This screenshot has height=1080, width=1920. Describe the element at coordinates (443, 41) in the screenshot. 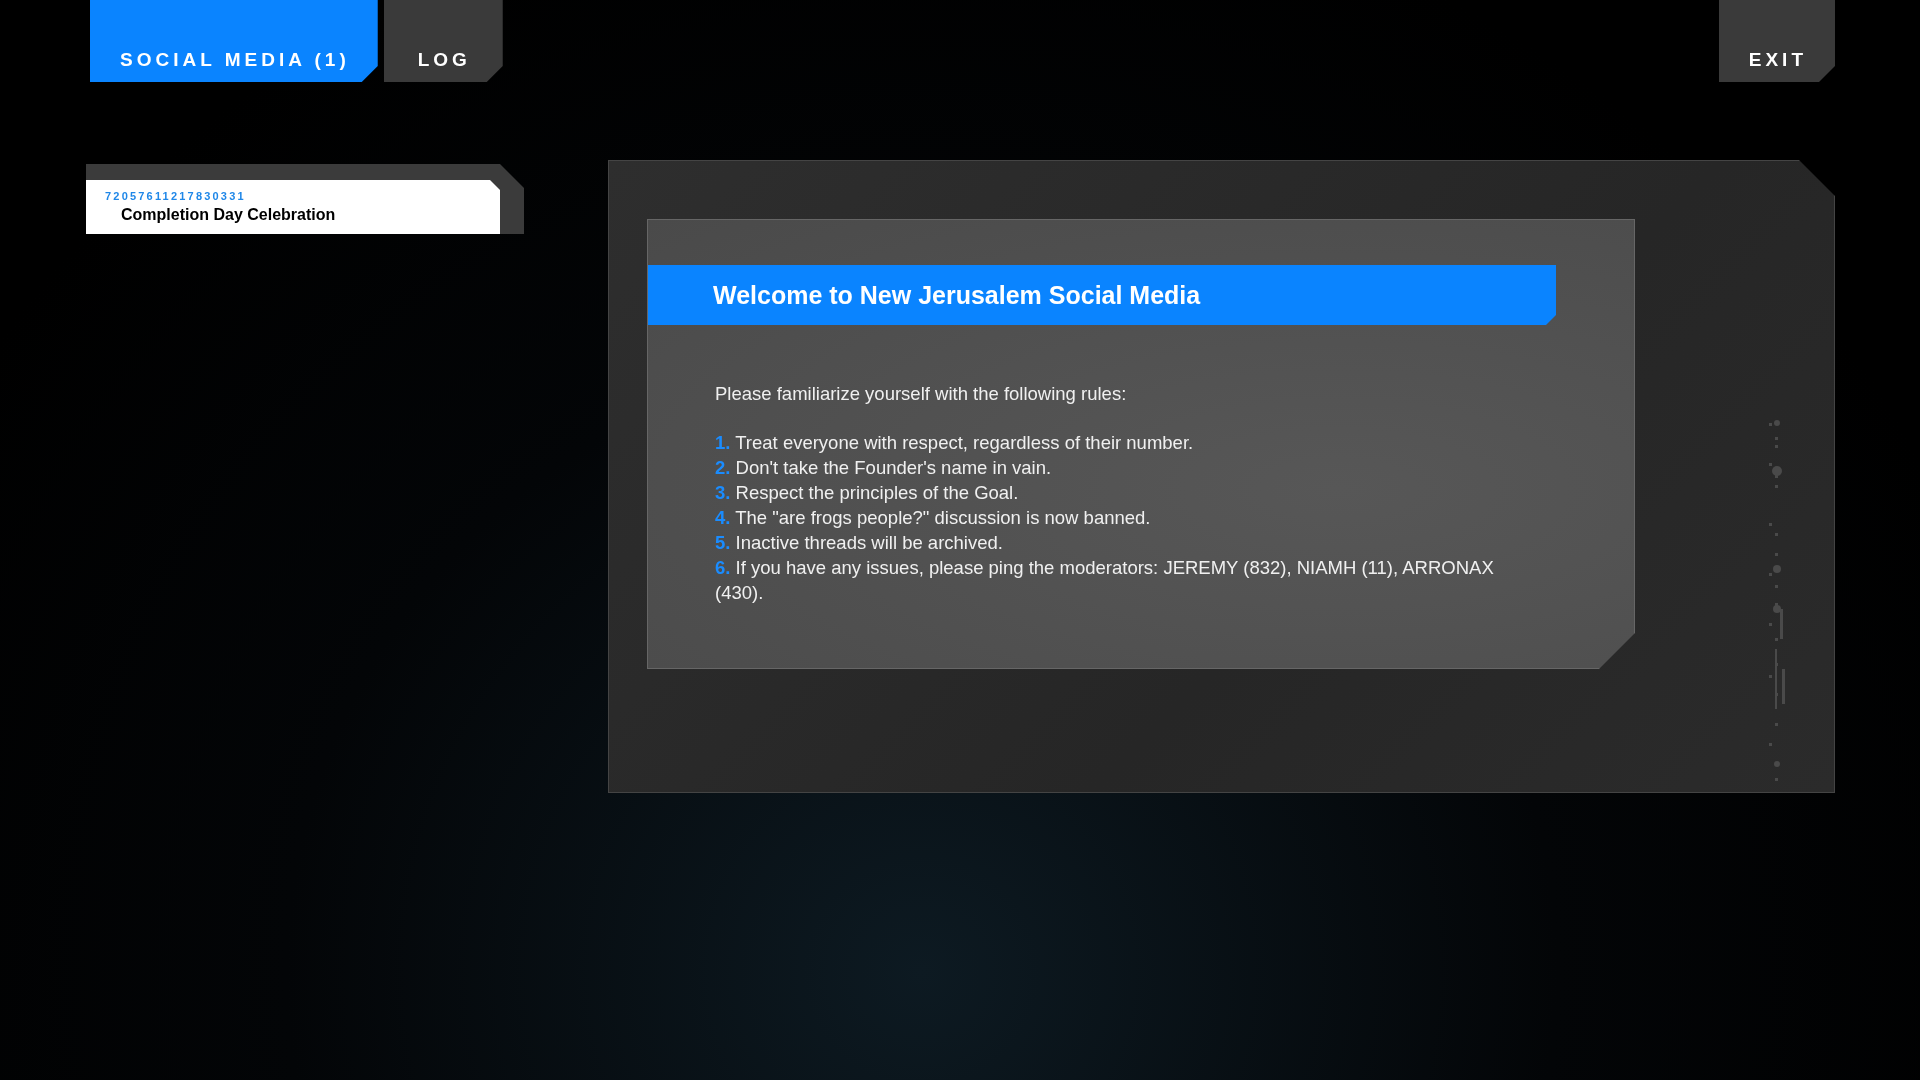

I see `tab: LOG` at that location.